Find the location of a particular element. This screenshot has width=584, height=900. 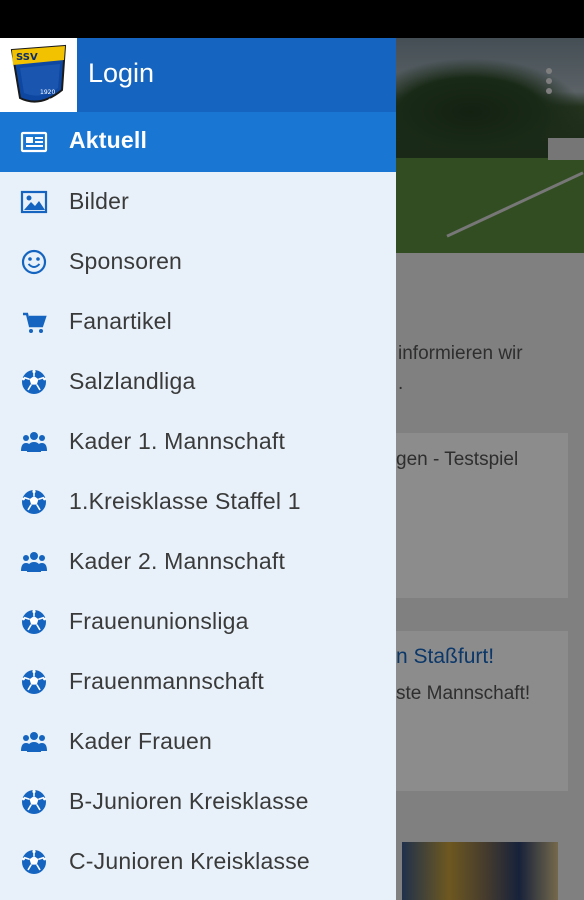

drawer-item-1-kreisklasse-staffel-1: 1.Kreisklasse Staffel 1 is located at coordinates (198, 502).